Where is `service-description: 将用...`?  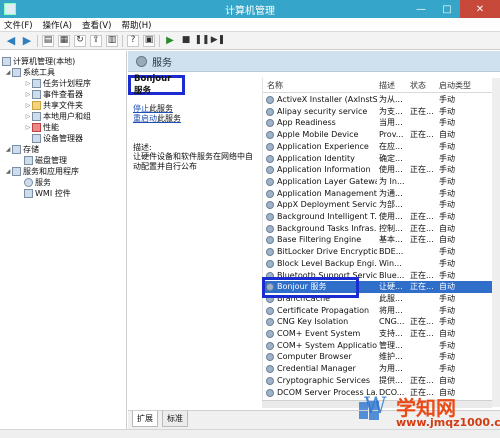 service-description: 将用... is located at coordinates (391, 310).